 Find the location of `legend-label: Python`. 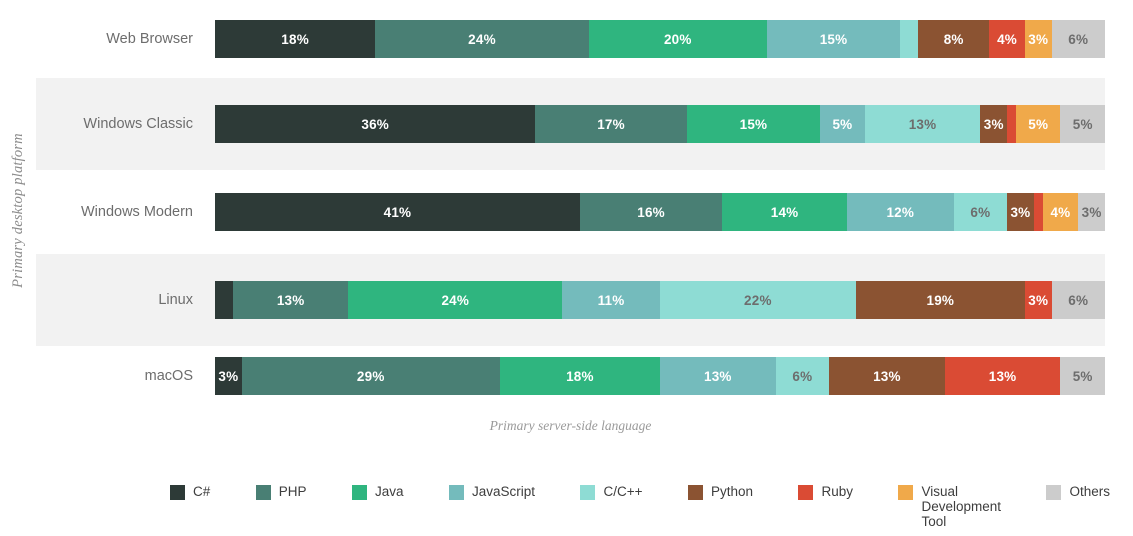

legend-label: Python is located at coordinates (731, 491).